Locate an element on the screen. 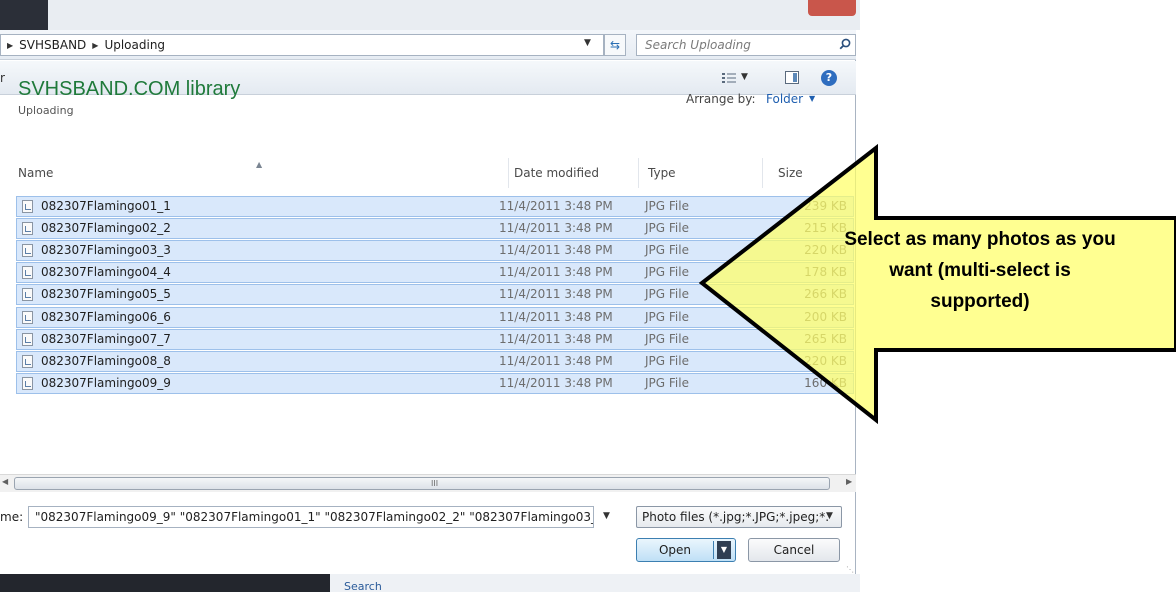 The width and height of the screenshot is (1176, 592). library-subtitle: Uploading is located at coordinates (46, 110).